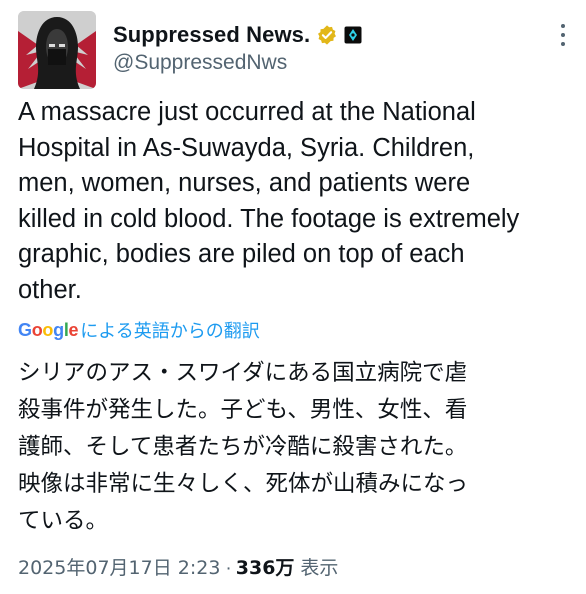  I want to click on verified-badge-icon, so click(327, 35).